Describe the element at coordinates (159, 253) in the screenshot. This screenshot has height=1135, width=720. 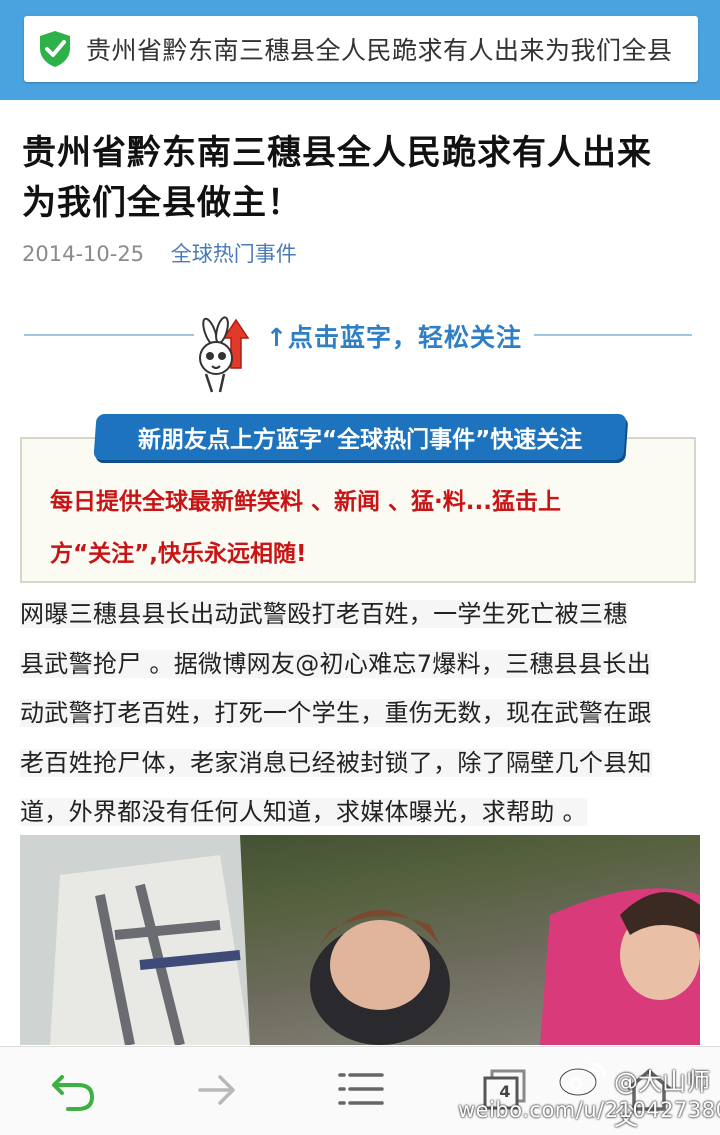
I see `article-meta: 2014-10-25 全球热门事件` at that location.